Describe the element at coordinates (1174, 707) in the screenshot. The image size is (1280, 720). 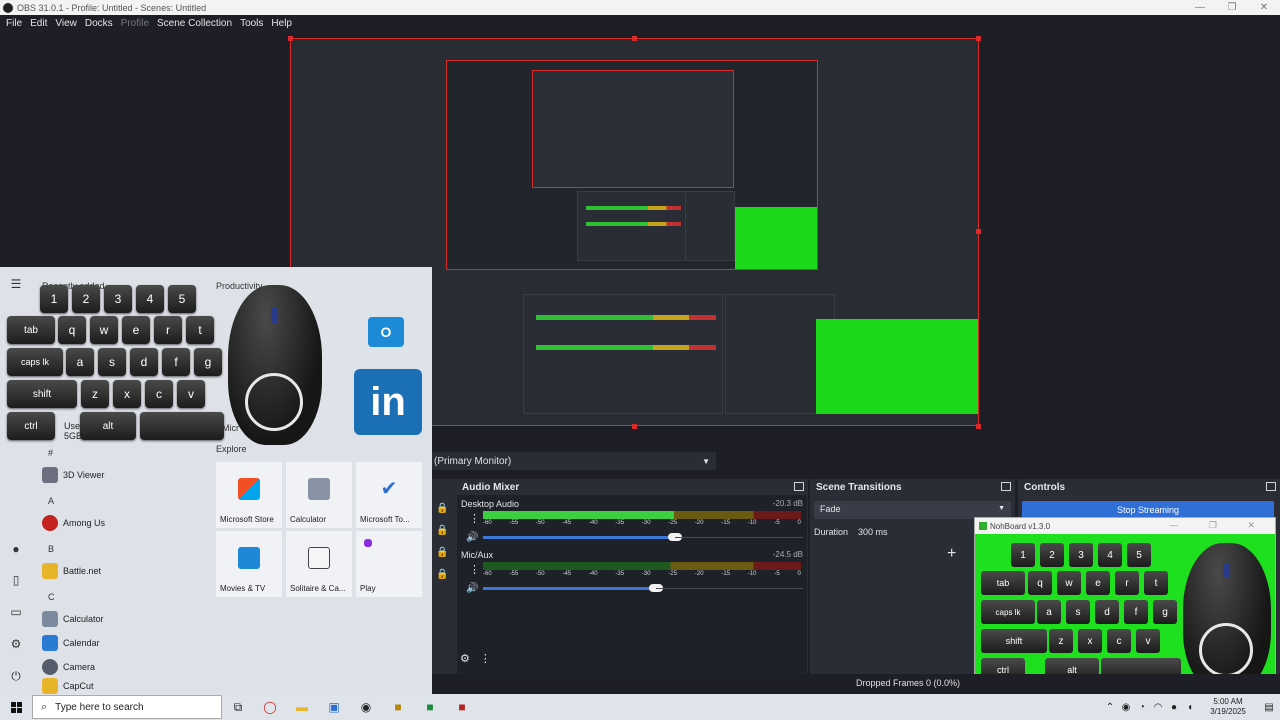
I see `microphone-icon: ●` at that location.